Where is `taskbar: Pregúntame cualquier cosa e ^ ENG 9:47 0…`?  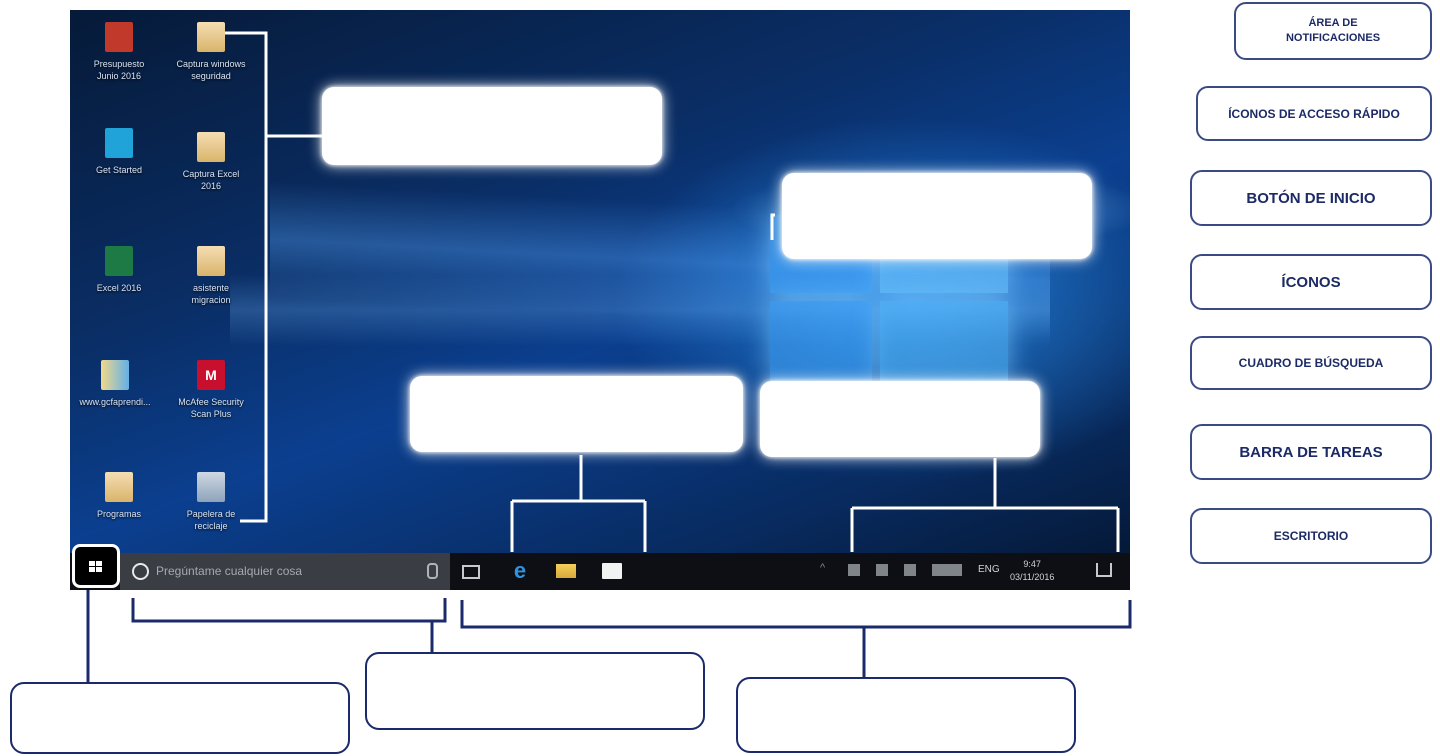
taskbar: Pregúntame cualquier cosa e ^ ENG 9:47 0… is located at coordinates (600, 571).